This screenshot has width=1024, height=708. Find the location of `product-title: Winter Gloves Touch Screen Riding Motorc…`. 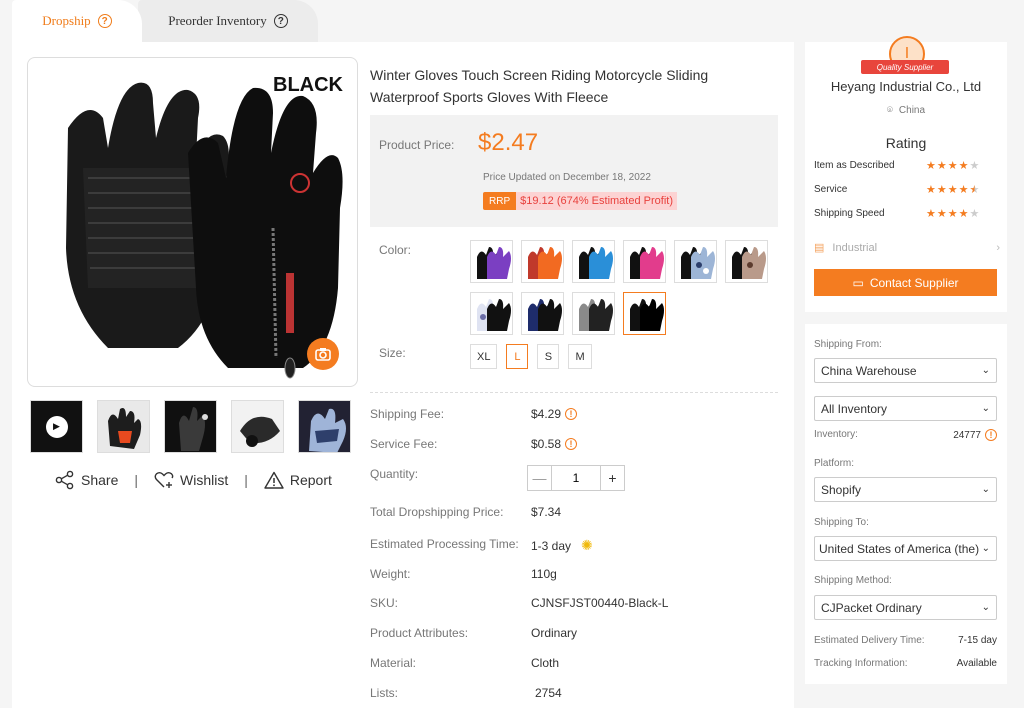

product-title: Winter Gloves Touch Screen Riding Motorc… is located at coordinates (539, 86).